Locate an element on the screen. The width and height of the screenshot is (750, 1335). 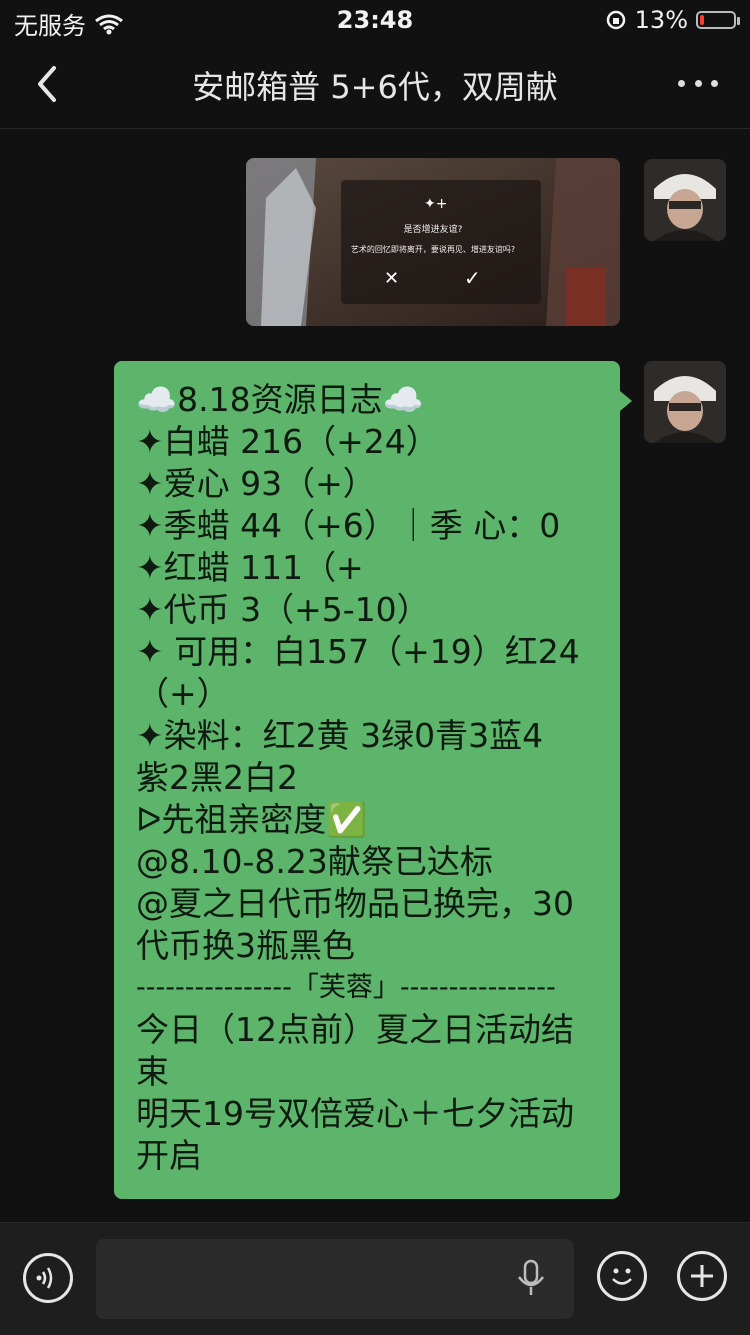
battery-fill is located at coordinates (702, 20).